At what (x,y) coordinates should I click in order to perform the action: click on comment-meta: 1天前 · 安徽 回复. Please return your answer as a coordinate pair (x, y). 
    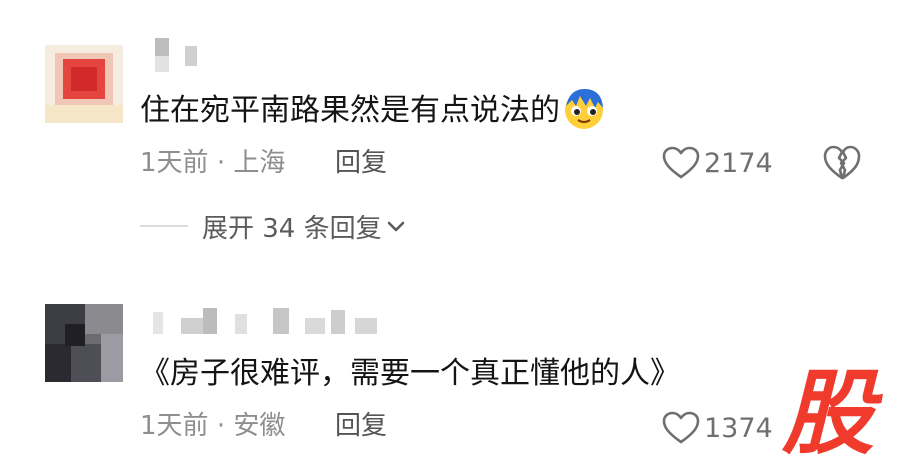
    Looking at the image, I should click on (263, 426).